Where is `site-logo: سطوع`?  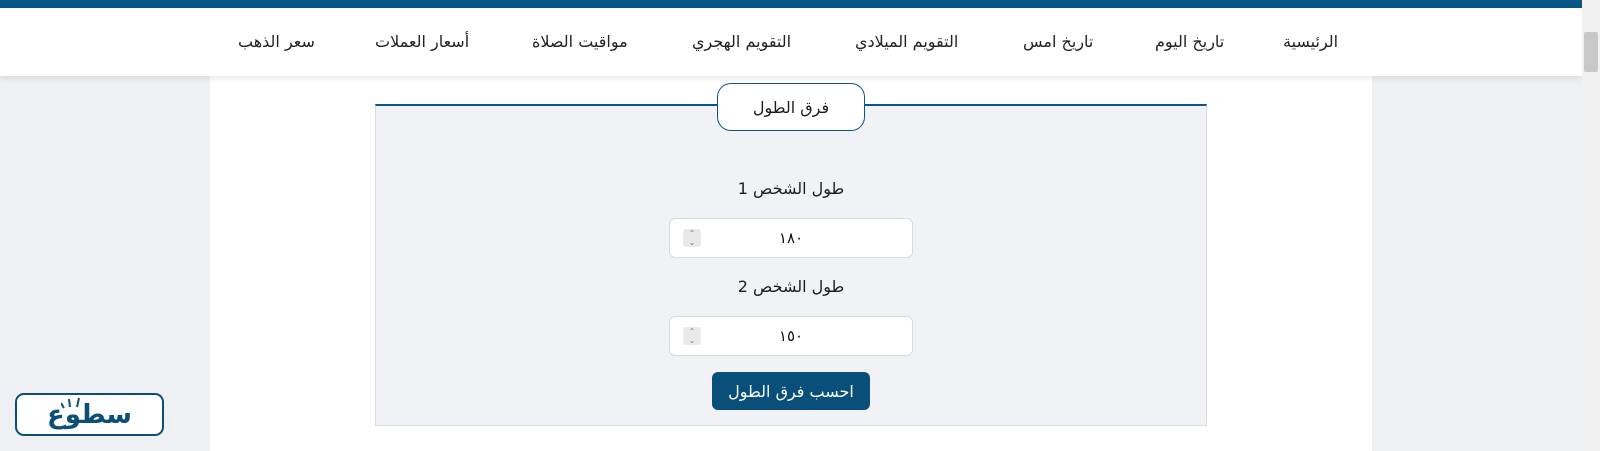 site-logo: سطوع is located at coordinates (89, 414).